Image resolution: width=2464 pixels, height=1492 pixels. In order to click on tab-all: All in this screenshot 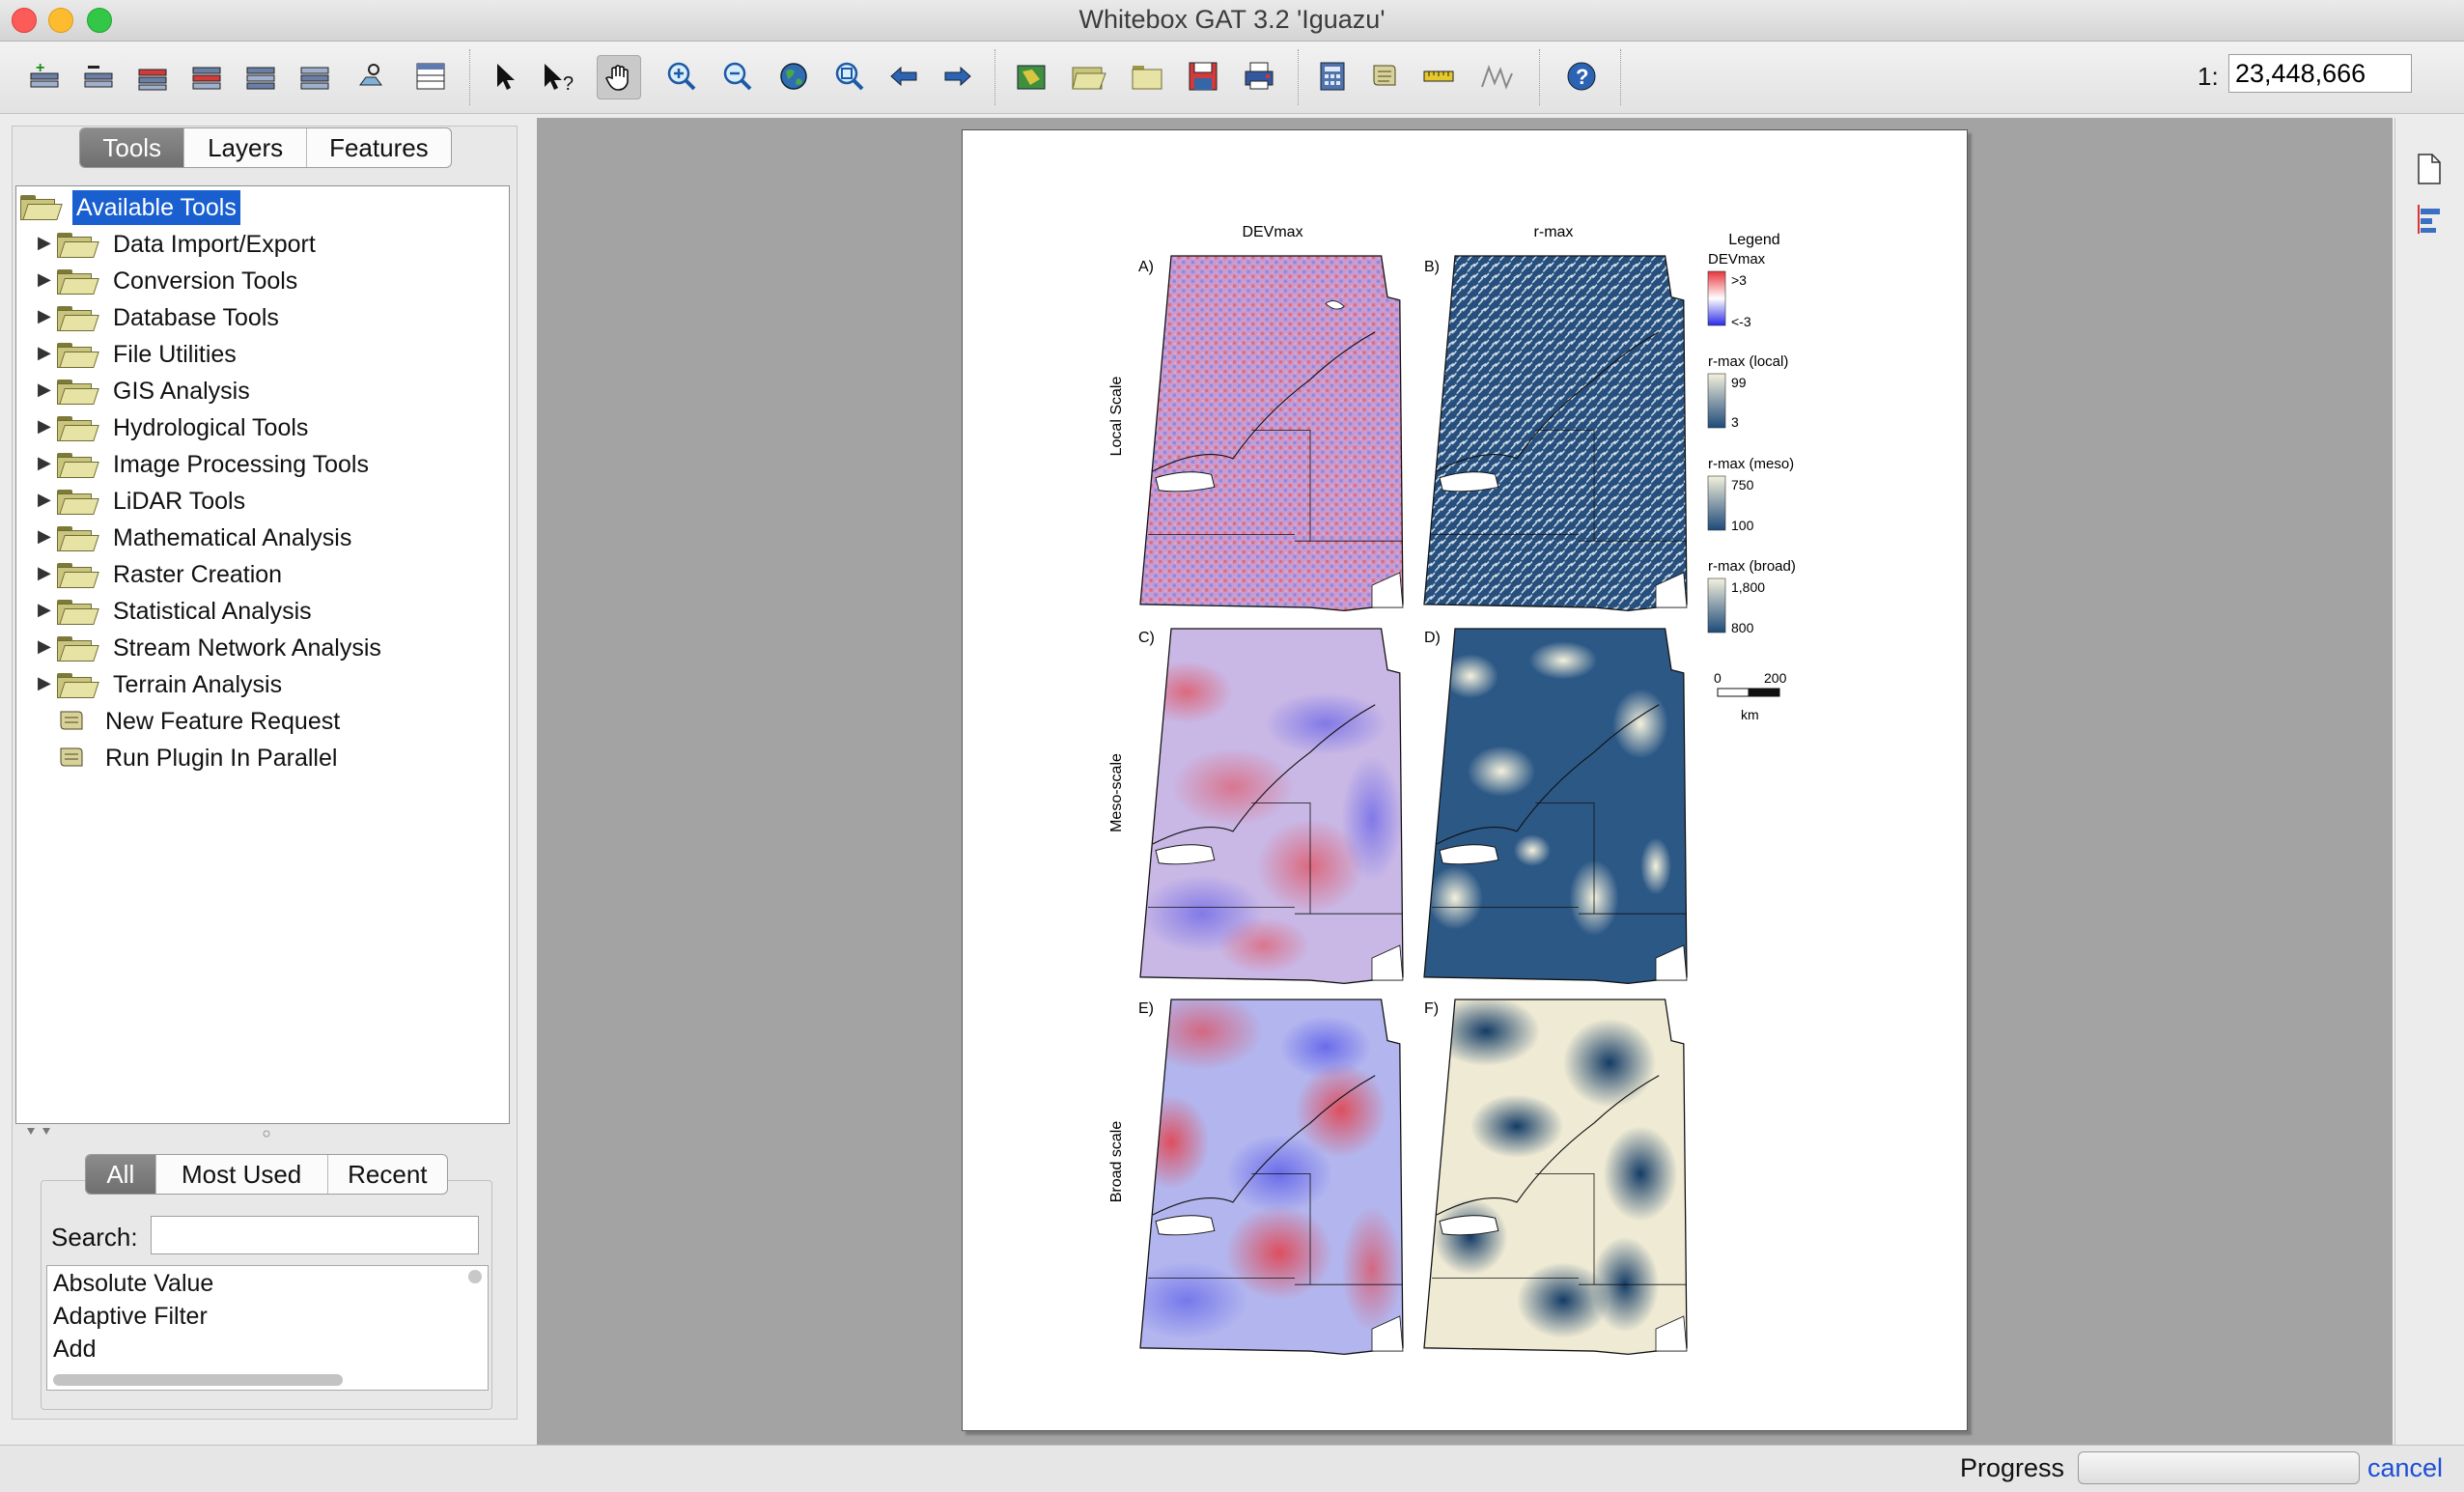, I will do `click(121, 1174)`.